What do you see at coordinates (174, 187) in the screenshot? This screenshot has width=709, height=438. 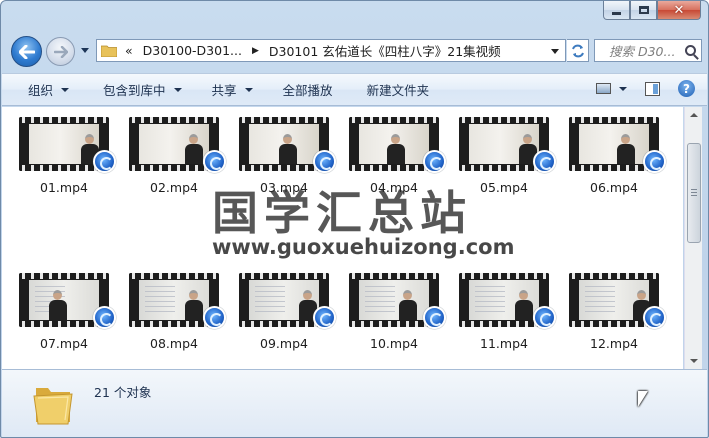 I see `file-name: 02.mp4` at bounding box center [174, 187].